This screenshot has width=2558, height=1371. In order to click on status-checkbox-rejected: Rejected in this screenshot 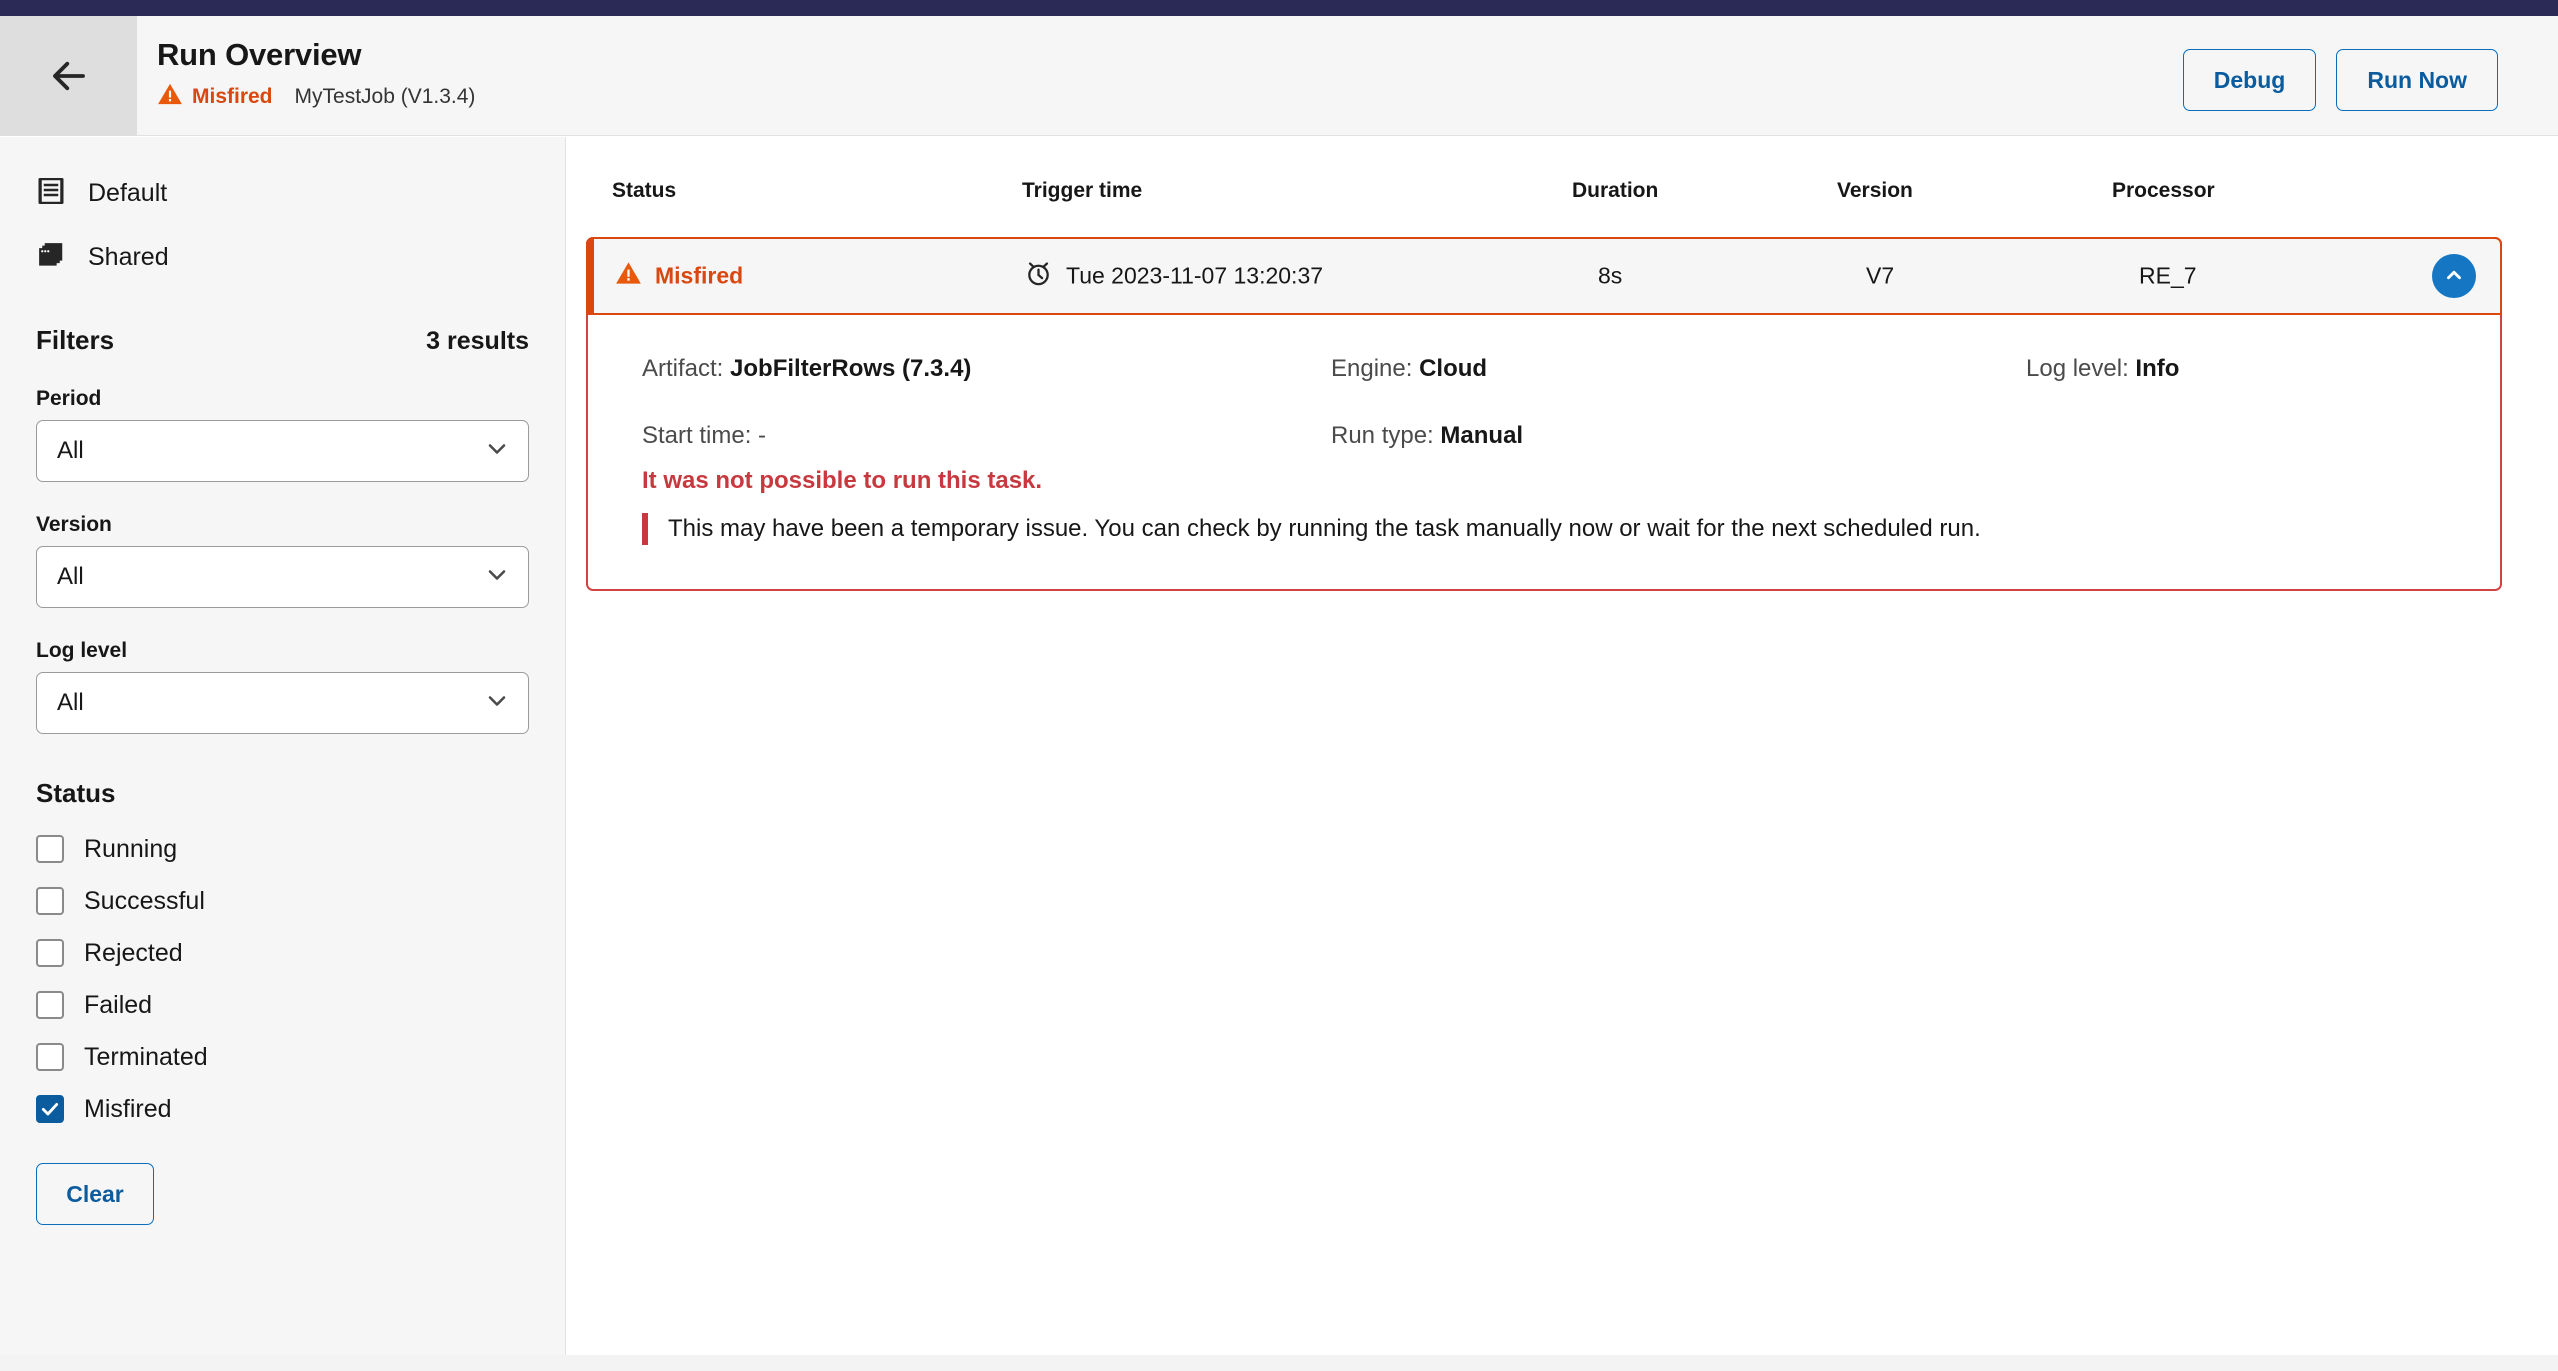, I will do `click(282, 953)`.